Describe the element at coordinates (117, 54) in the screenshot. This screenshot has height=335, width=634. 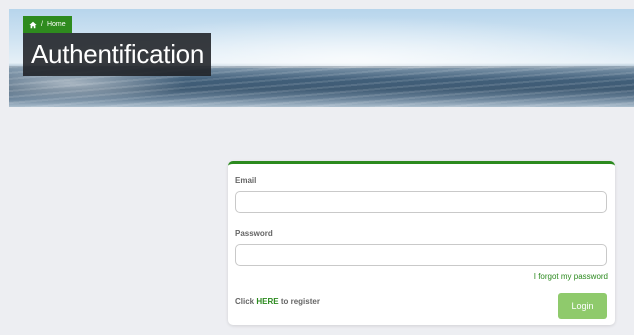
I see `page-title: Authentification` at that location.